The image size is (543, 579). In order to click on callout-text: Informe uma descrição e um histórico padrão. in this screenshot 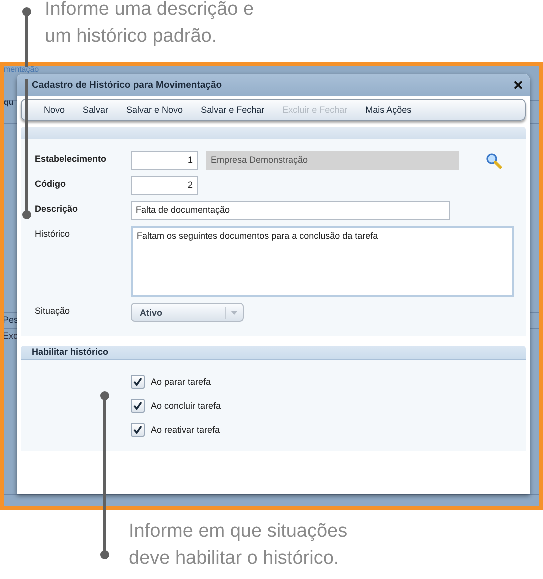, I will do `click(150, 24)`.